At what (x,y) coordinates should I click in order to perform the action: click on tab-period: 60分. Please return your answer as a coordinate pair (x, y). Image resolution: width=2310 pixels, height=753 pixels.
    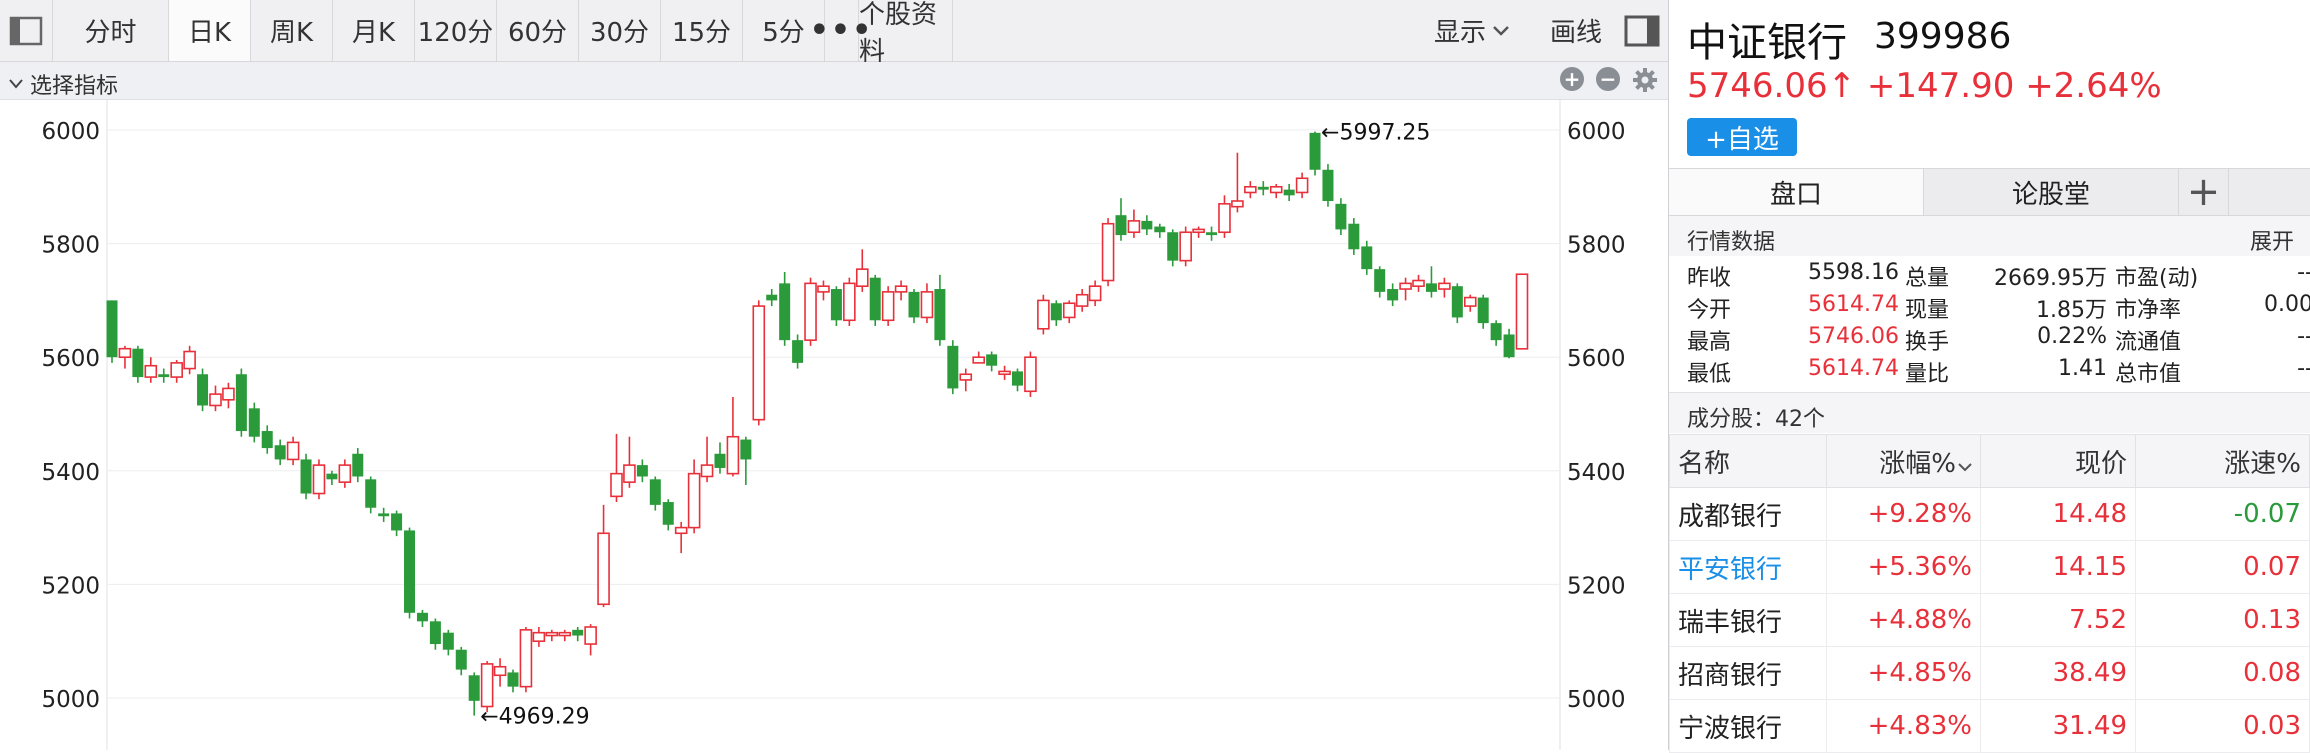
    Looking at the image, I should click on (538, 30).